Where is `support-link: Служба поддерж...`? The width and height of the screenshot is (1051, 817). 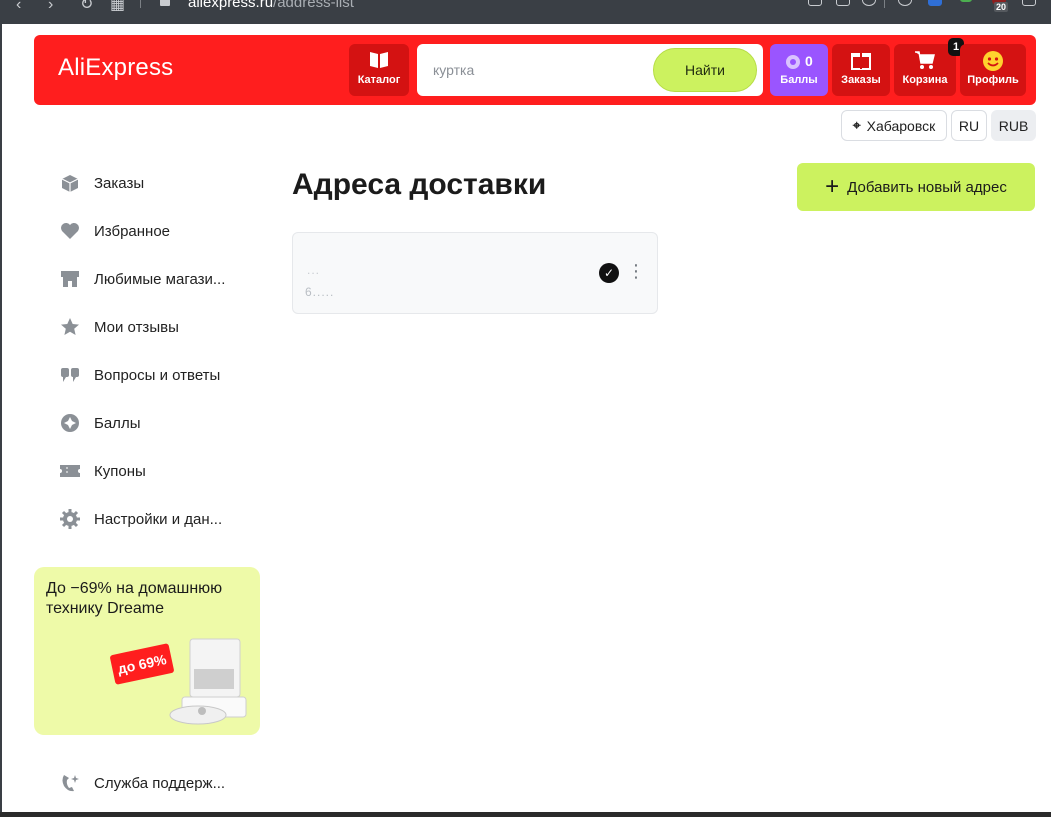
support-link: Служба поддерж... is located at coordinates (141, 783).